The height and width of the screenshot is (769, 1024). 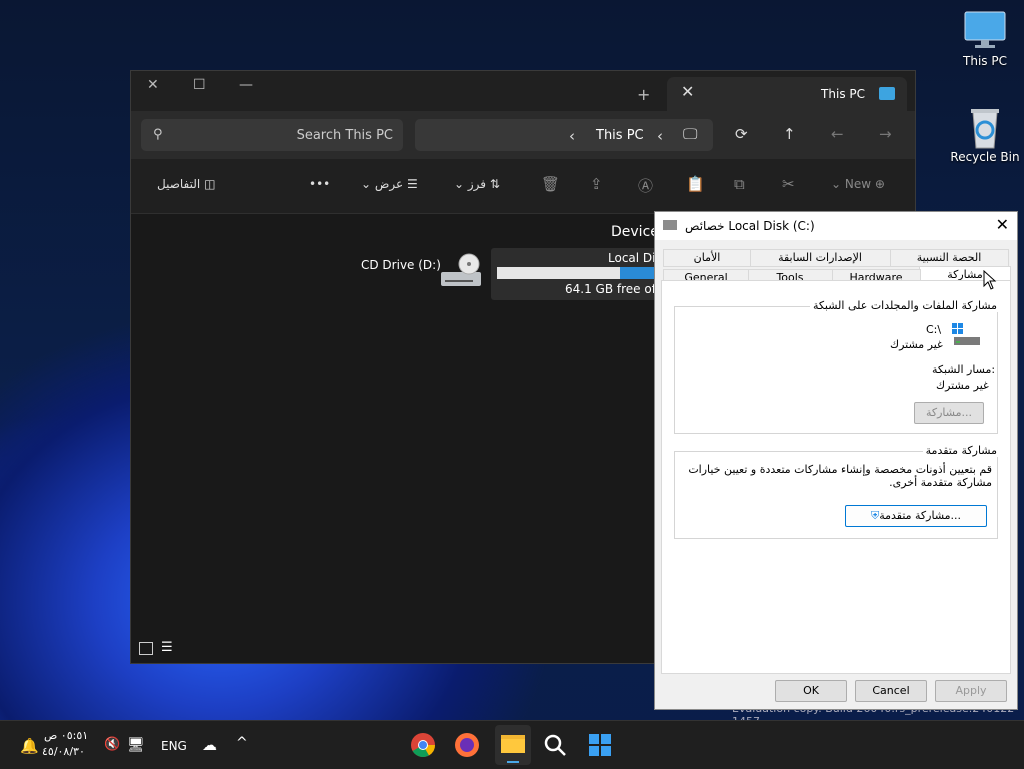 I want to click on close-window-button: ✕, so click(x=153, y=85).